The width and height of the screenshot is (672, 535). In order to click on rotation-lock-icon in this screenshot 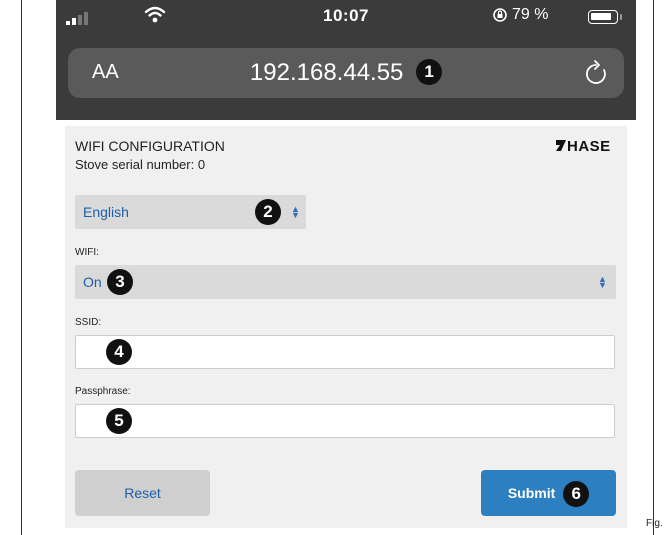, I will do `click(500, 15)`.